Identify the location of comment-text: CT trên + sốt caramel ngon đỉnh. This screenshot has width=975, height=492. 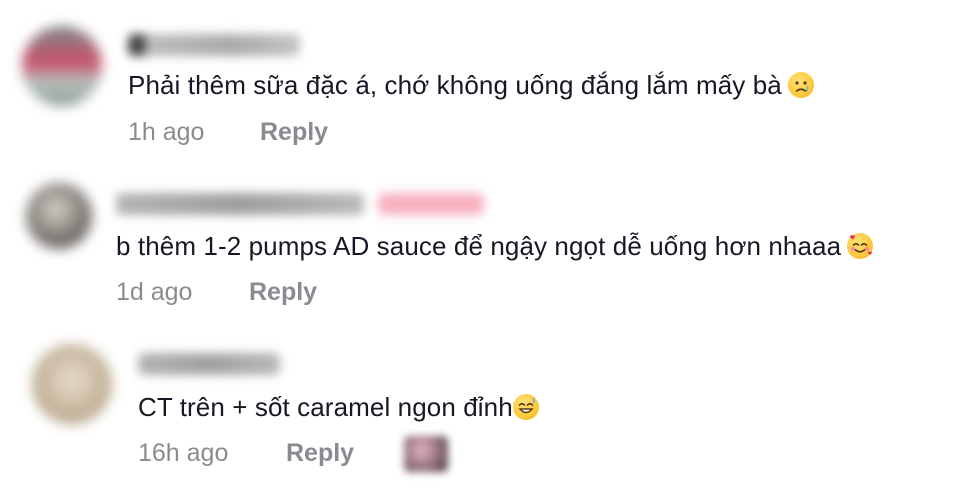
(338, 407).